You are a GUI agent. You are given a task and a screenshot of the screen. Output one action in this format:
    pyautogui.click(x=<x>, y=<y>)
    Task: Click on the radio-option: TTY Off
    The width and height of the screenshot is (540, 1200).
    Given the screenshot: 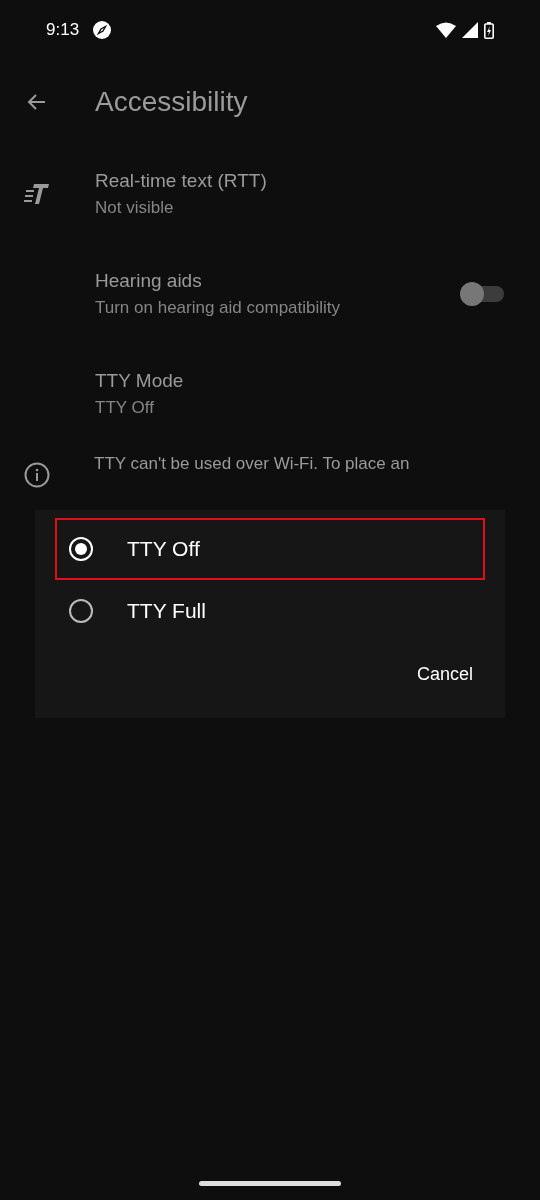 What is the action you would take?
    pyautogui.click(x=270, y=549)
    